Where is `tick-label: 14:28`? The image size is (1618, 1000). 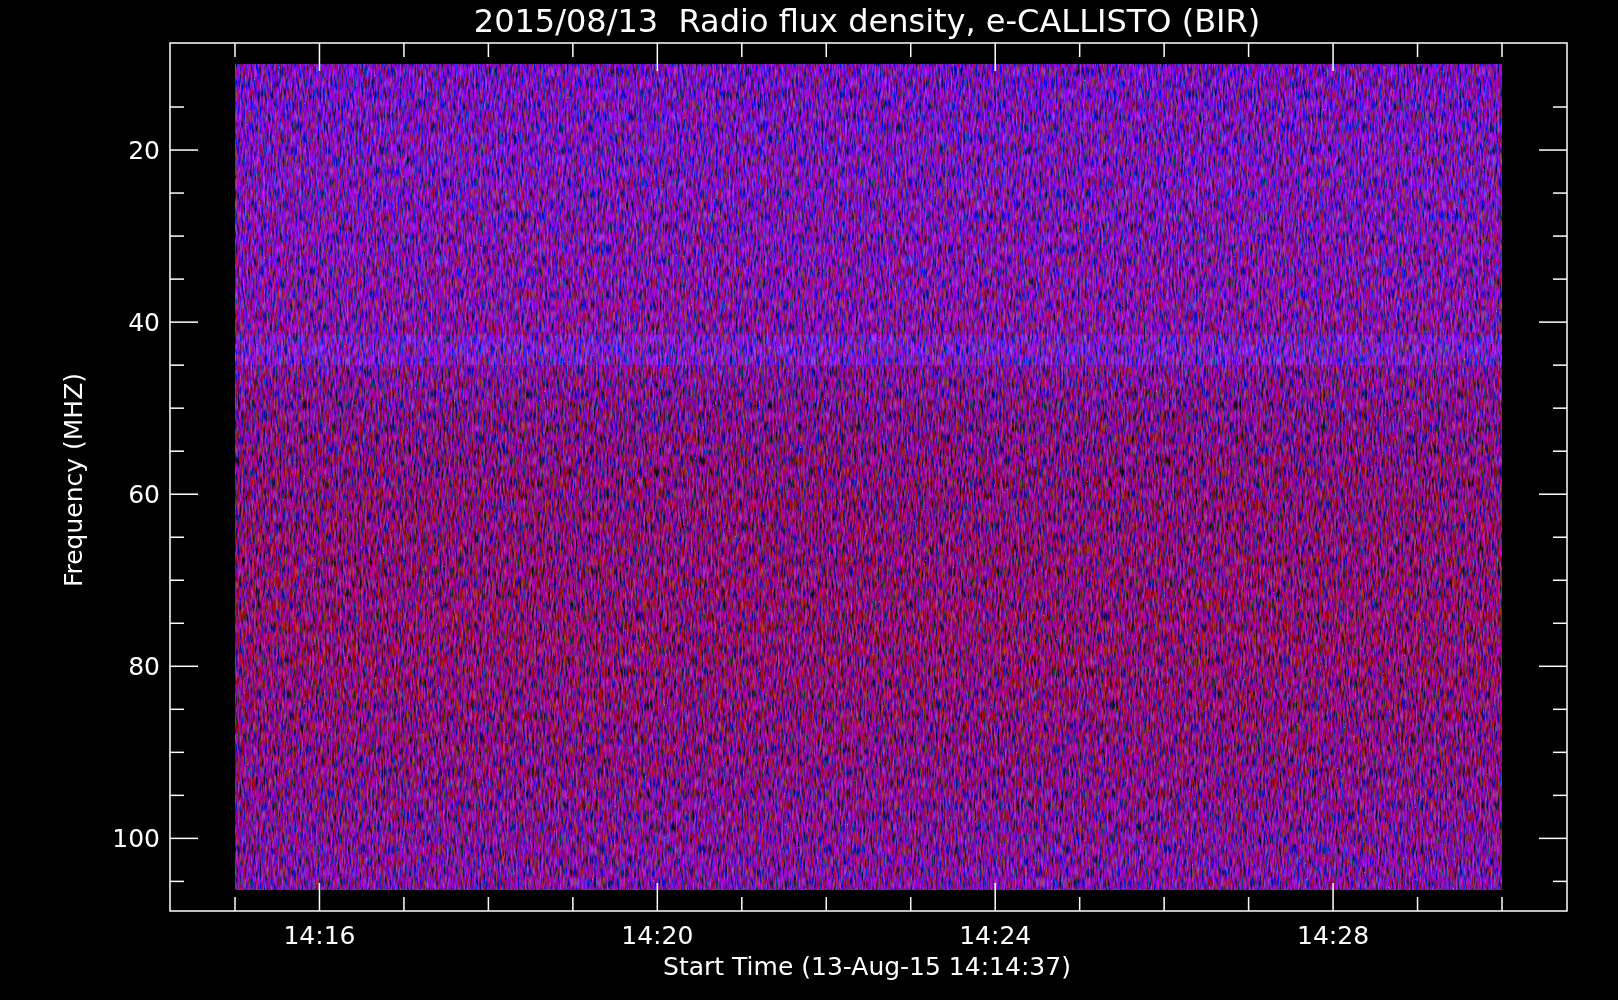
tick-label: 14:28 is located at coordinates (1333, 935).